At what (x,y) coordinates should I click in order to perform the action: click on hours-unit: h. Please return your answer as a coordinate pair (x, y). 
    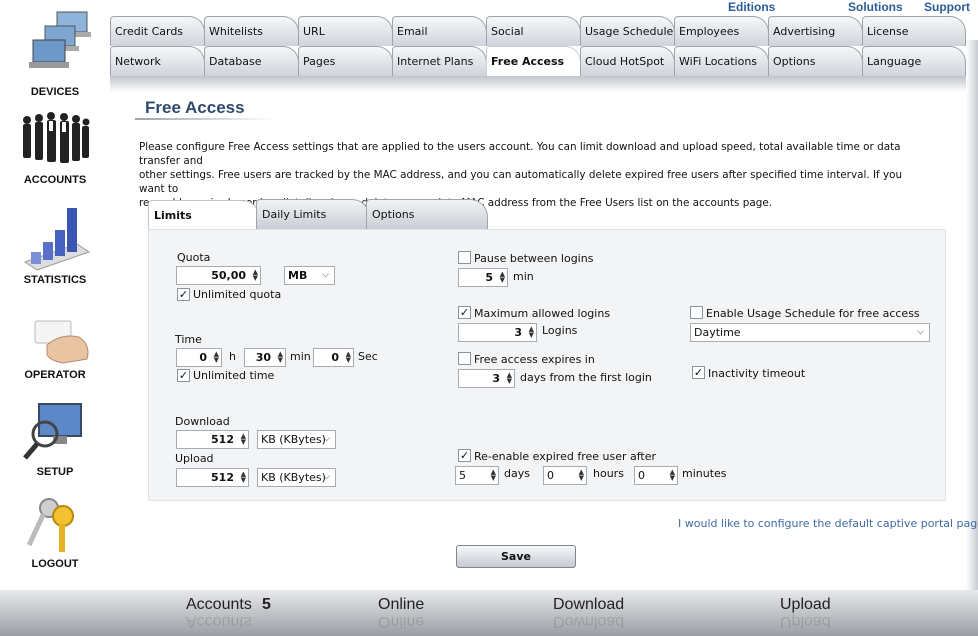
    Looking at the image, I should click on (232, 356).